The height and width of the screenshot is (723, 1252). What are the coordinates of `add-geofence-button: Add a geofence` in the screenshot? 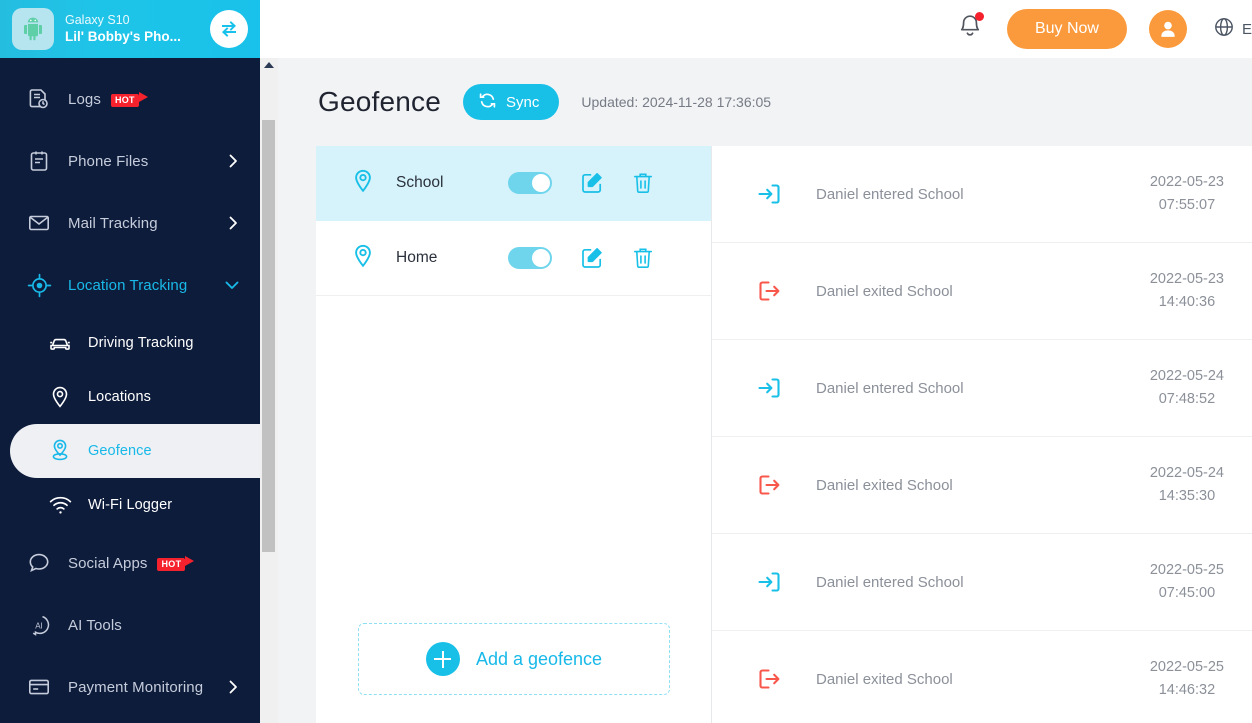 It's located at (514, 659).